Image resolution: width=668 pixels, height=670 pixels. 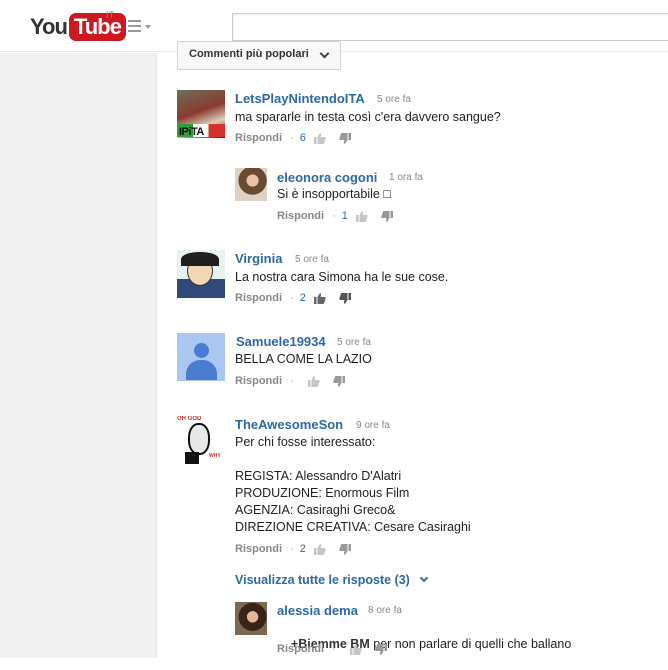 I want to click on comment-author: LetsPlayNintendoITA, so click(x=300, y=98).